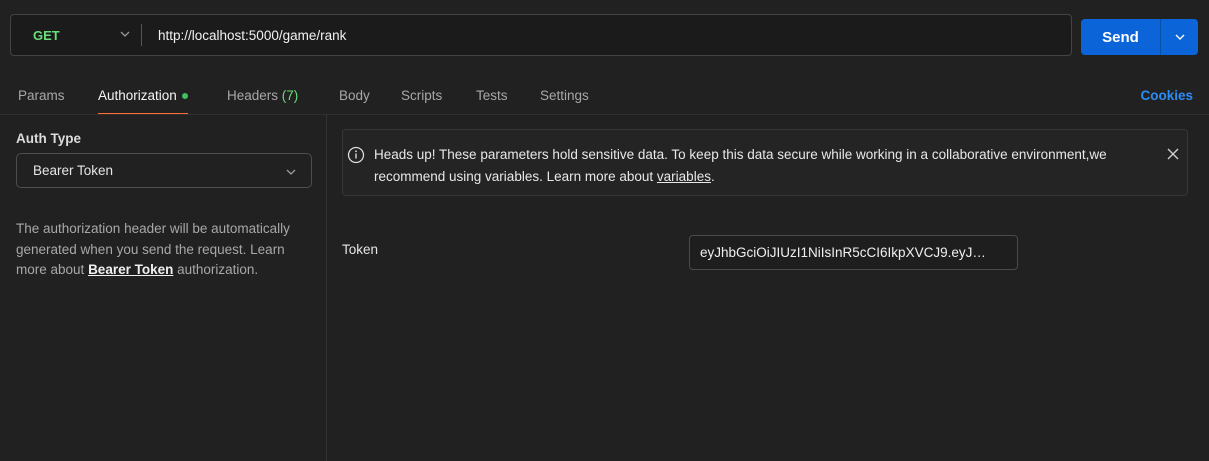 The height and width of the screenshot is (461, 1209). What do you see at coordinates (1120, 37) in the screenshot?
I see `send-label: Send` at bounding box center [1120, 37].